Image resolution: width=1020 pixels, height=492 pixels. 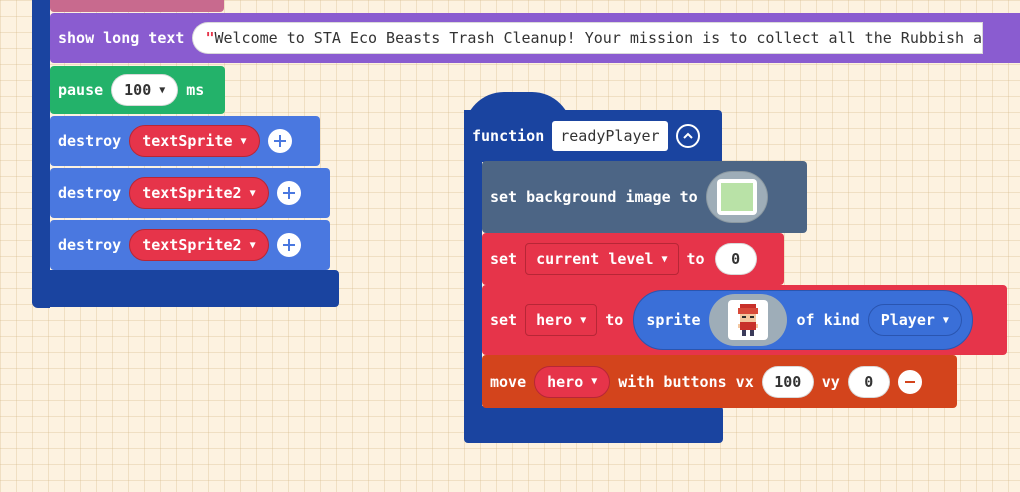 What do you see at coordinates (594, 197) in the screenshot?
I see `set-background-label: set background image to` at bounding box center [594, 197].